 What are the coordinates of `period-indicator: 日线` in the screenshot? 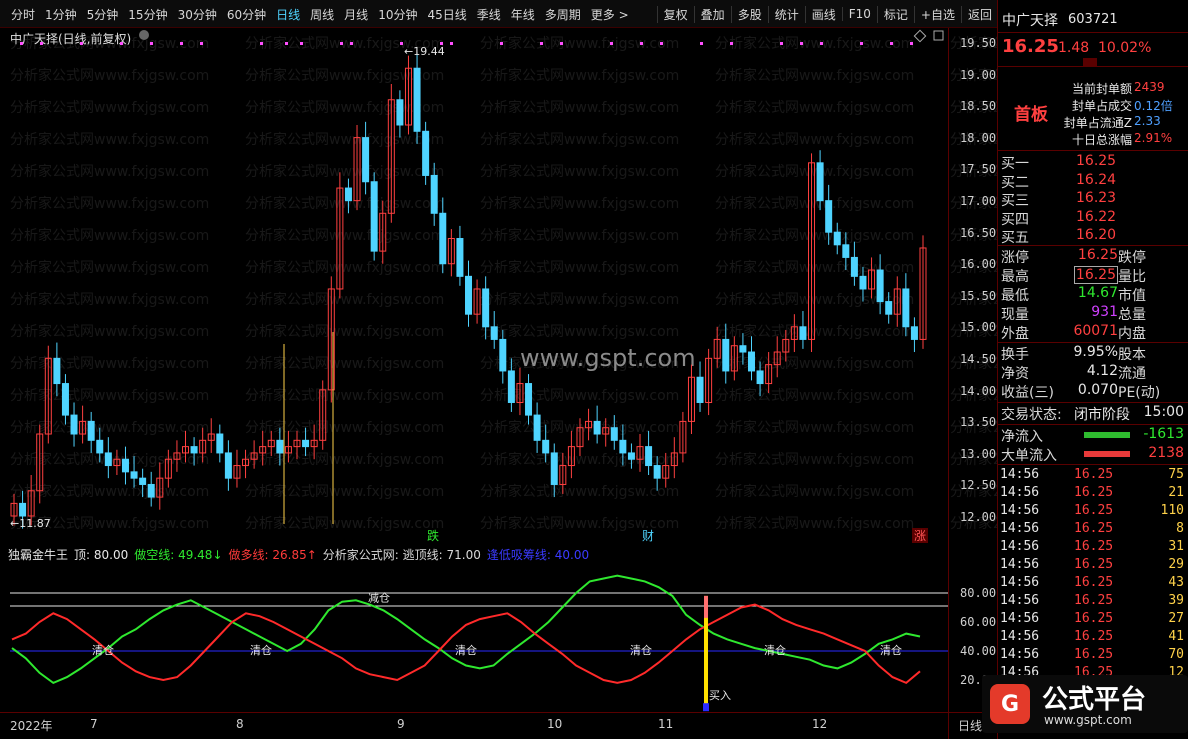 It's located at (970, 725).